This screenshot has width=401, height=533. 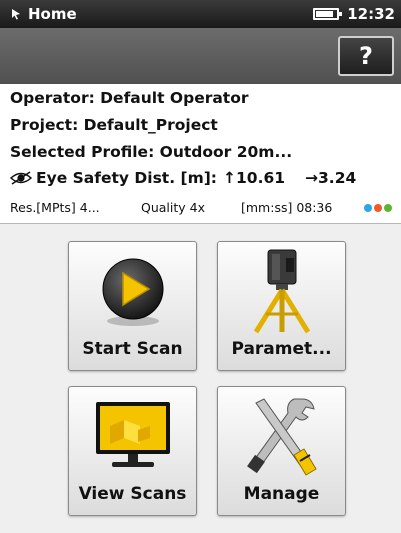 What do you see at coordinates (127, 178) in the screenshot?
I see `eye-safety-label: Eye Safety Dist. [m]:` at bounding box center [127, 178].